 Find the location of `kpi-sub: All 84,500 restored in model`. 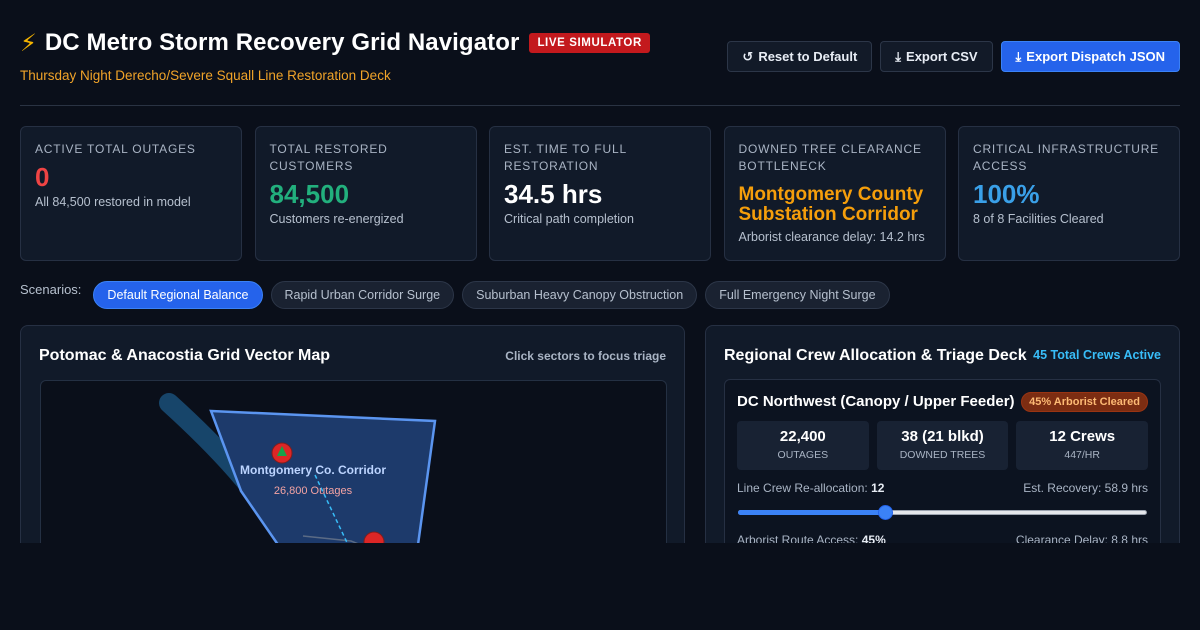

kpi-sub: All 84,500 restored in model is located at coordinates (113, 202).